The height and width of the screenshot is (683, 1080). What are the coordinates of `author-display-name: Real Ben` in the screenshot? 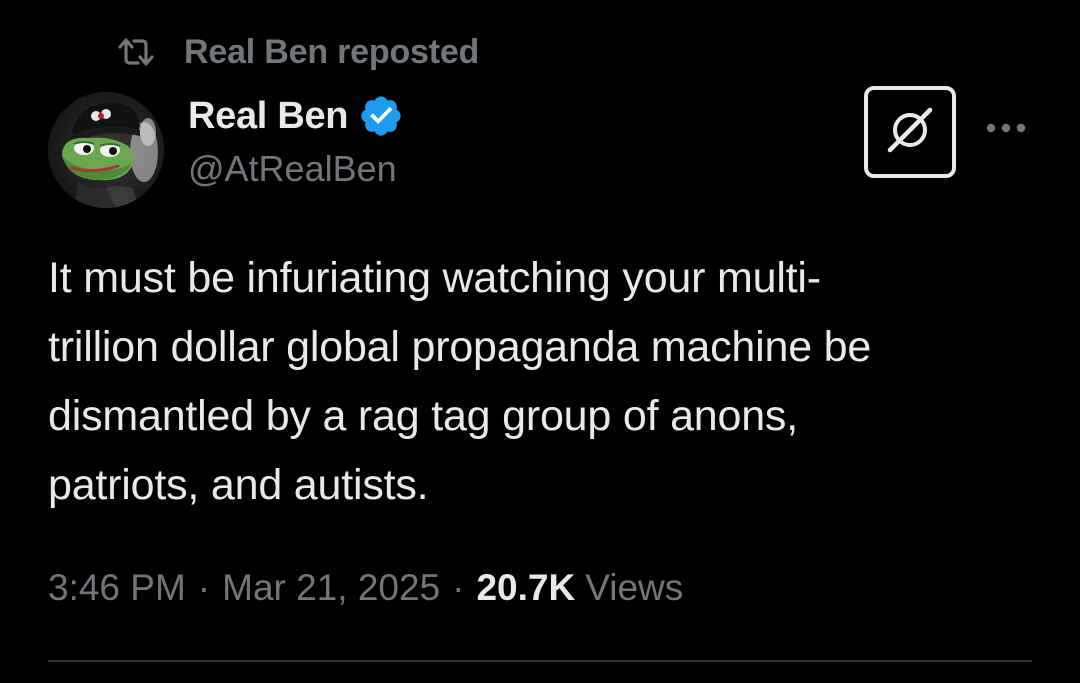 It's located at (268, 116).